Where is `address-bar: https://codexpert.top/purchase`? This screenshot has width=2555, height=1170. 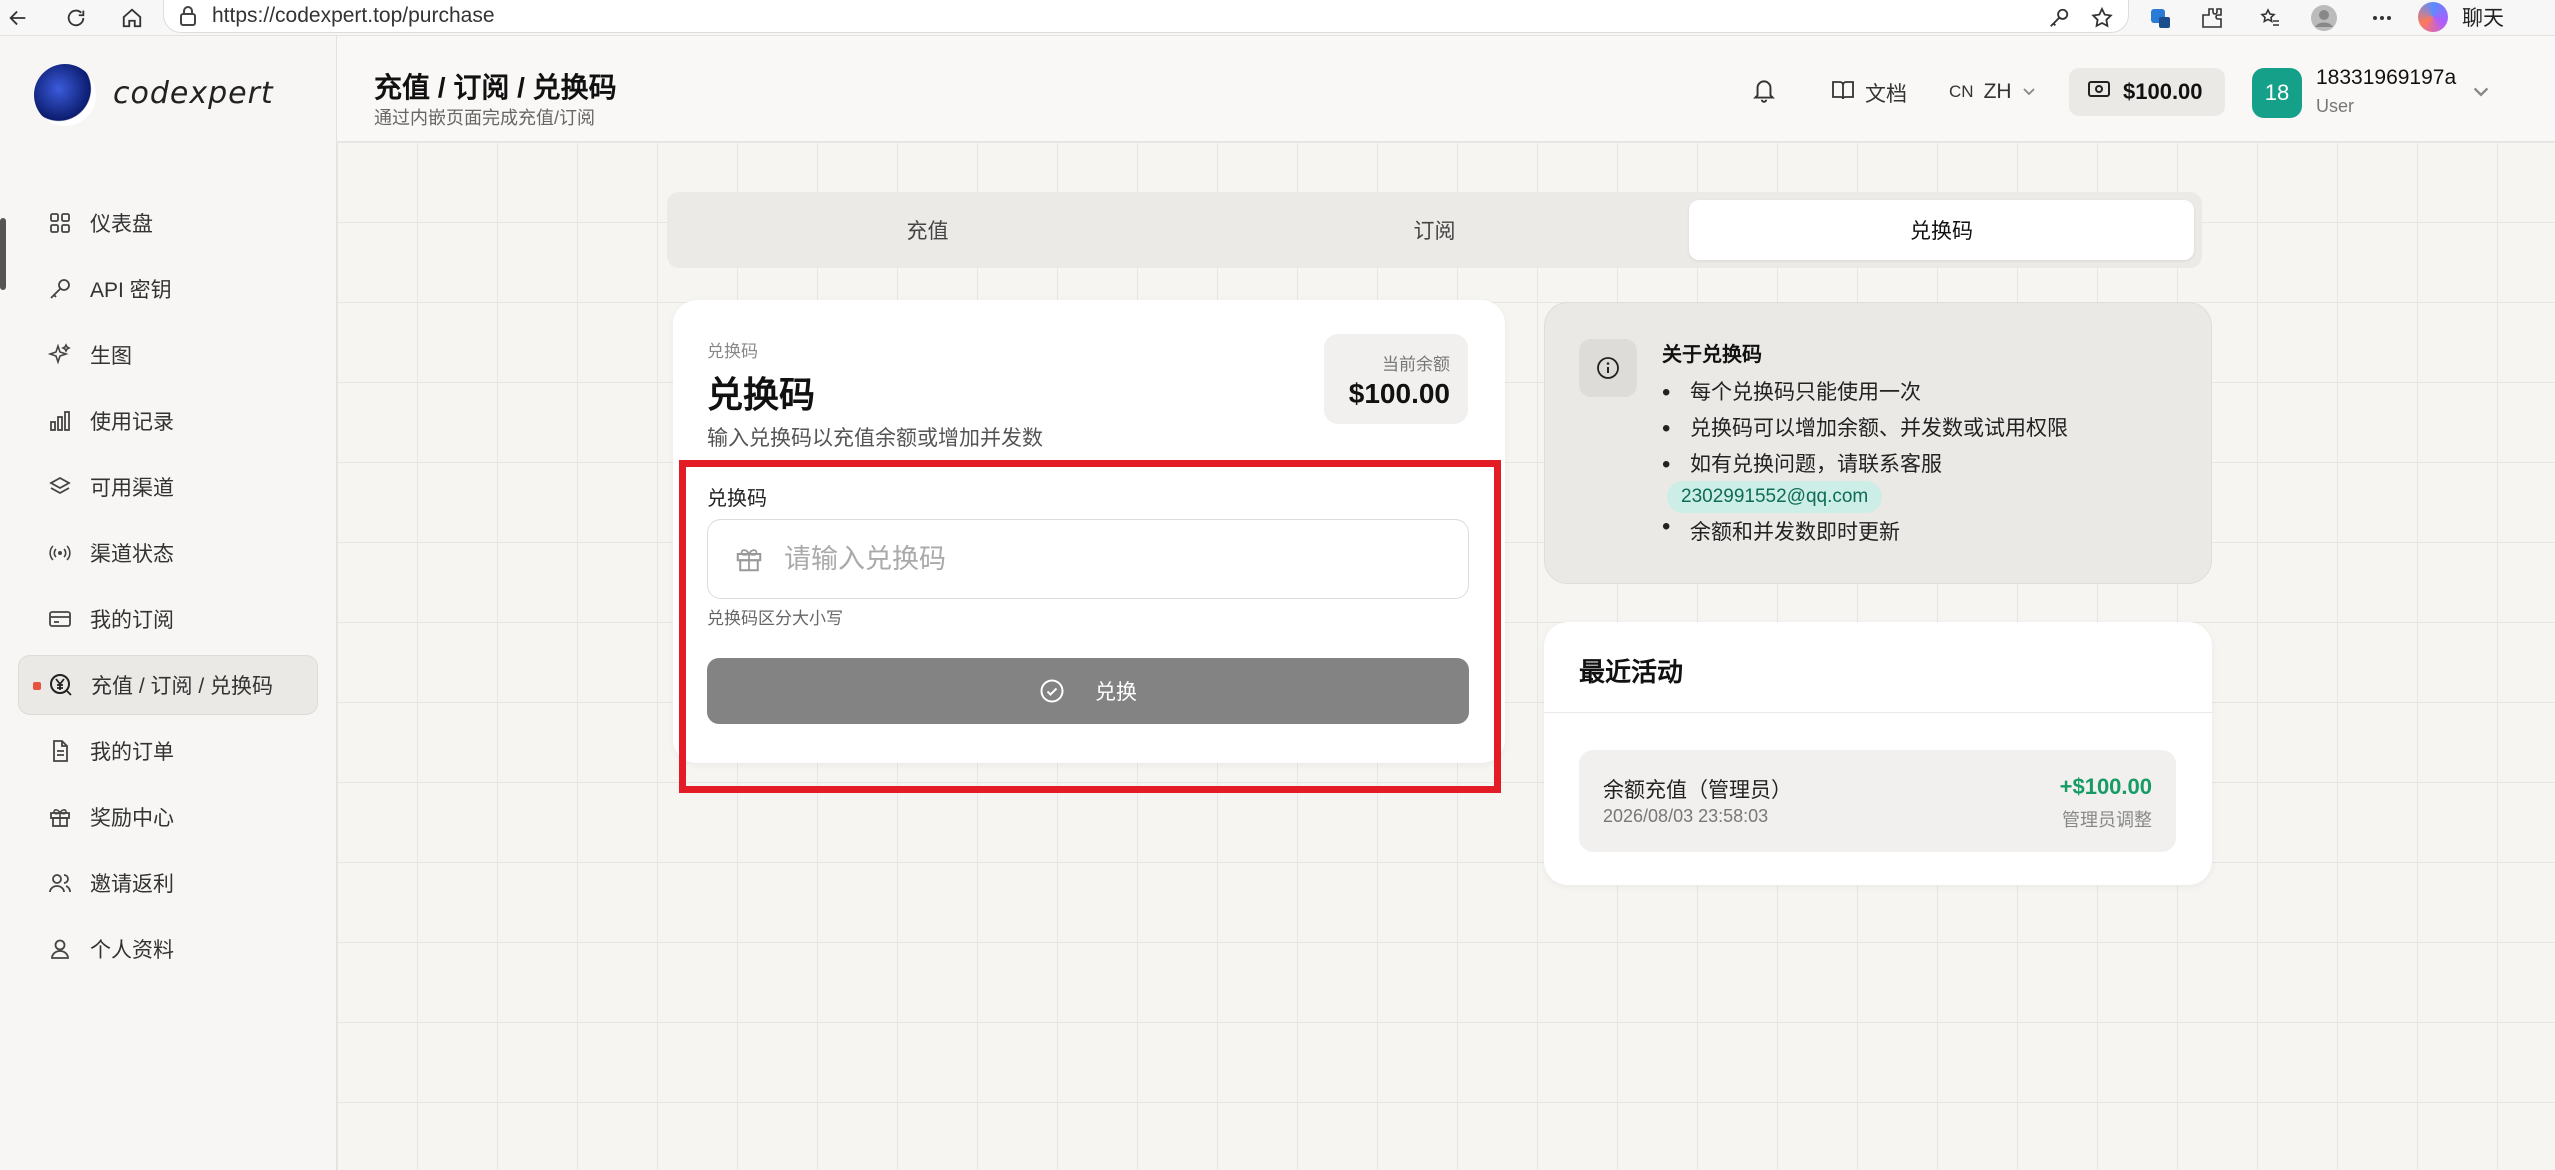
address-bar: https://codexpert.top/purchase is located at coordinates (1146, 16).